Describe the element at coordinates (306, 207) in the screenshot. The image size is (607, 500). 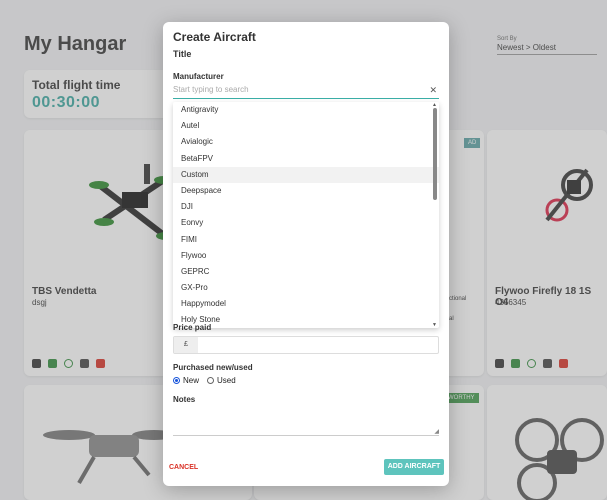
I see `dropdown-option: DJI` at that location.